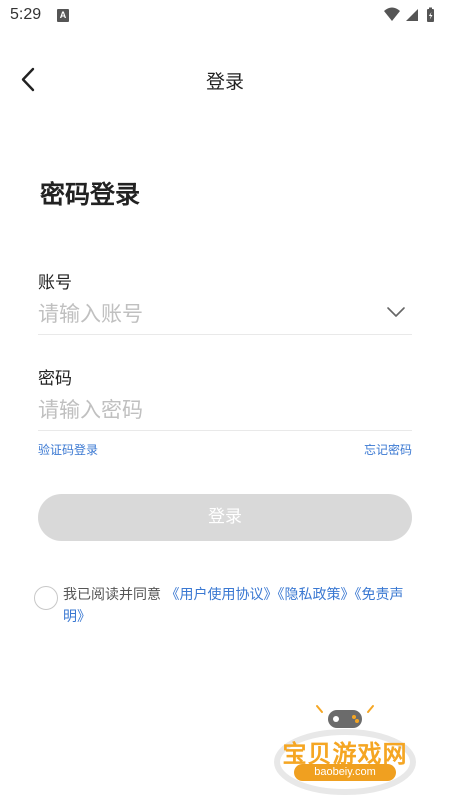 The width and height of the screenshot is (450, 800). What do you see at coordinates (315, 595) in the screenshot?
I see `privacy-link: 《隐私政策》` at bounding box center [315, 595].